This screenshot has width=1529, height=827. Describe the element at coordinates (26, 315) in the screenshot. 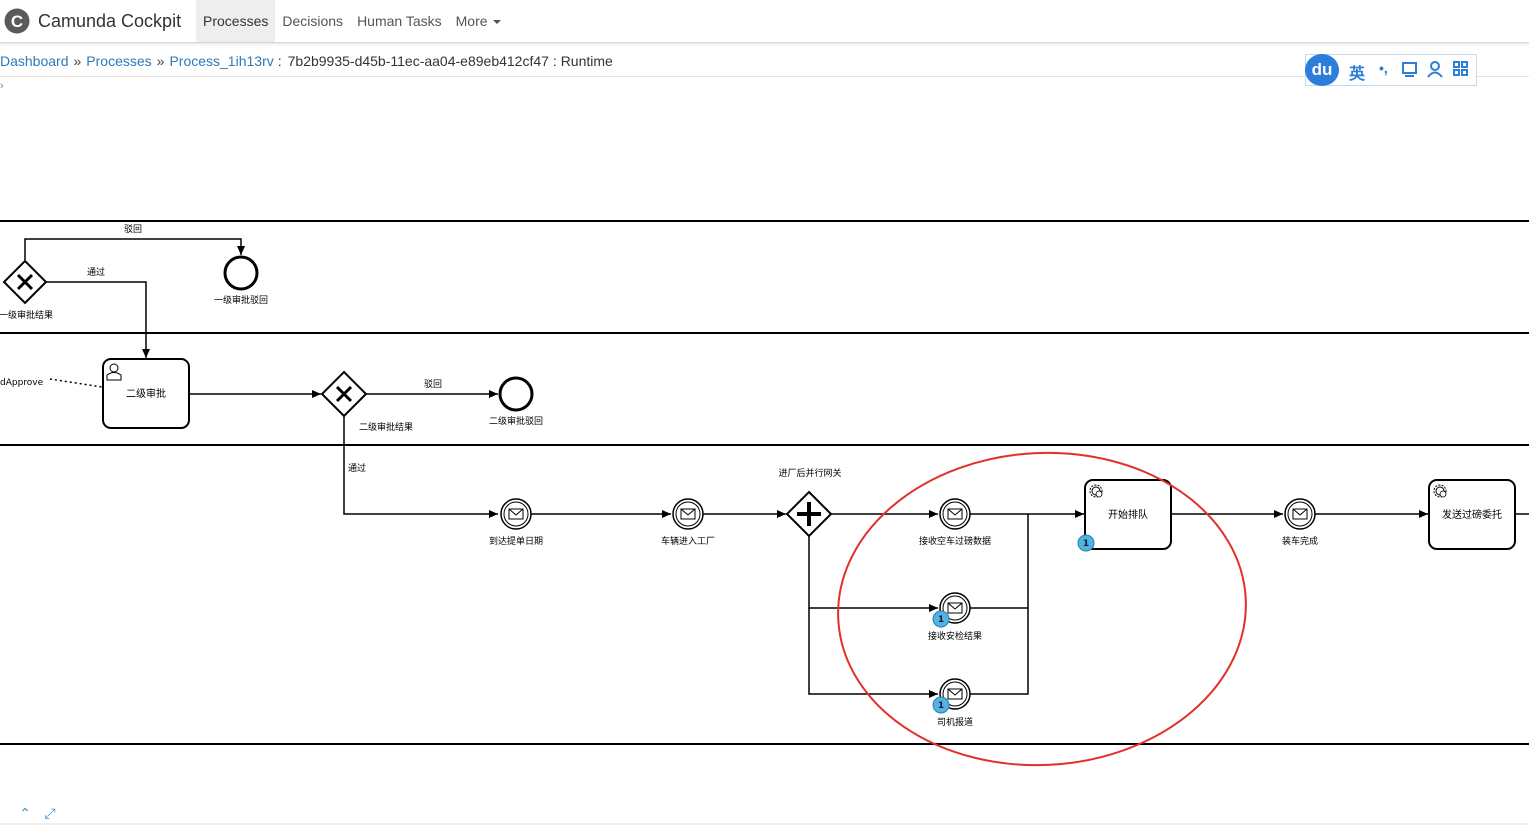

I see `gateway-level1-label: 一级审批结果` at that location.